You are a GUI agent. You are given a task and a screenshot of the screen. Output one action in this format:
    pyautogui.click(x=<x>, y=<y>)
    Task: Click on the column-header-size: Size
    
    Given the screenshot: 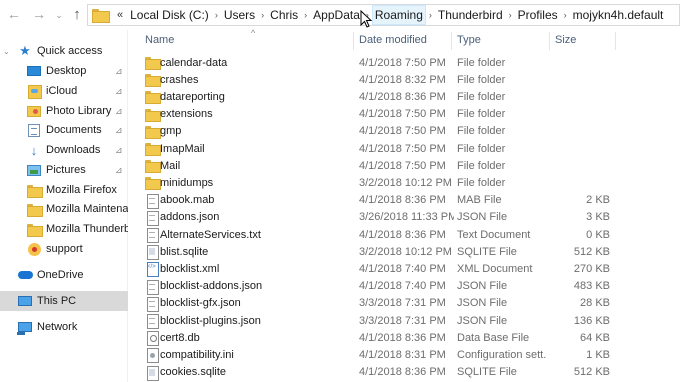 What is the action you would take?
    pyautogui.click(x=585, y=40)
    